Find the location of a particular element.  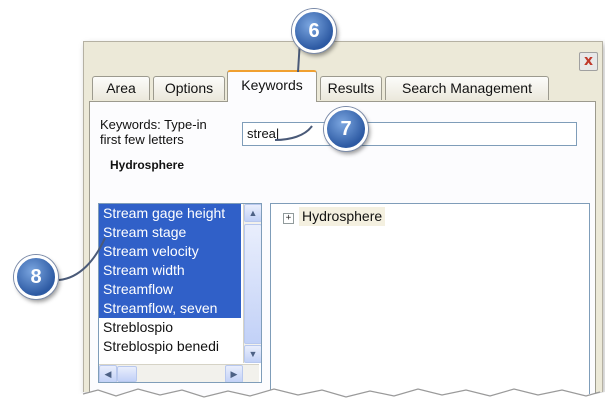

callout-8-leader is located at coordinates (82, 259).